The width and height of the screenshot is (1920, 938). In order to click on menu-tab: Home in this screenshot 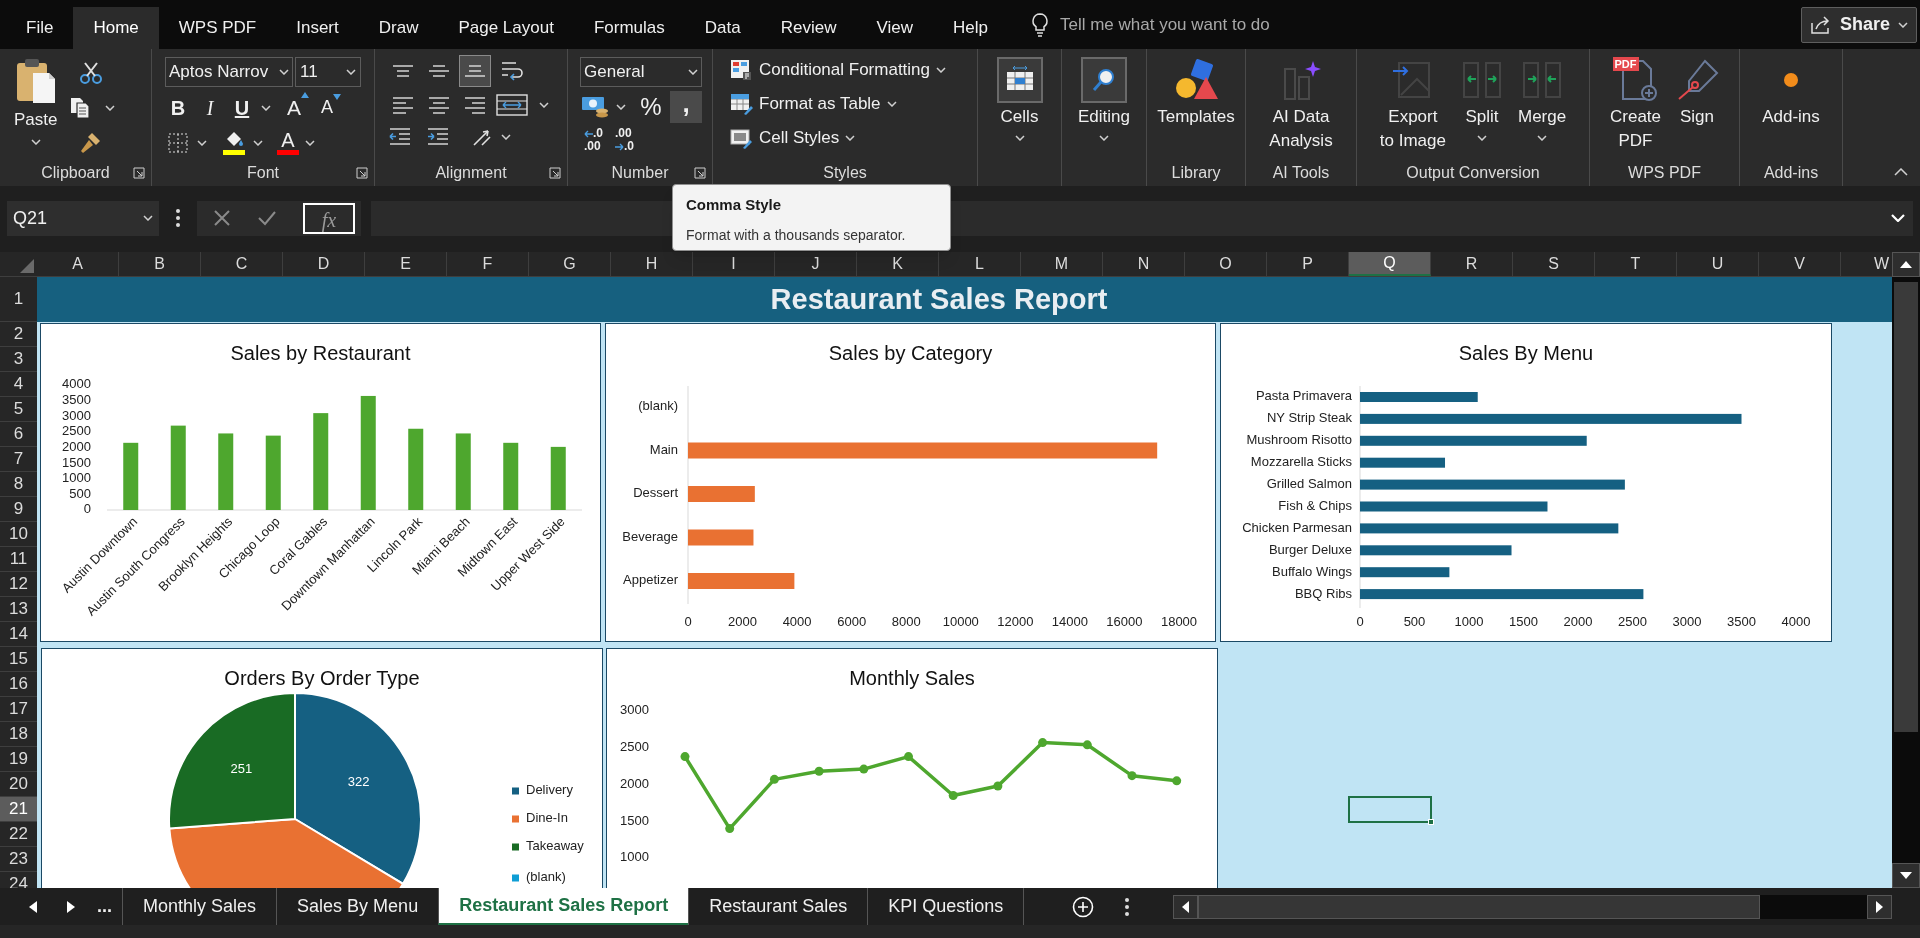, I will do `click(116, 28)`.